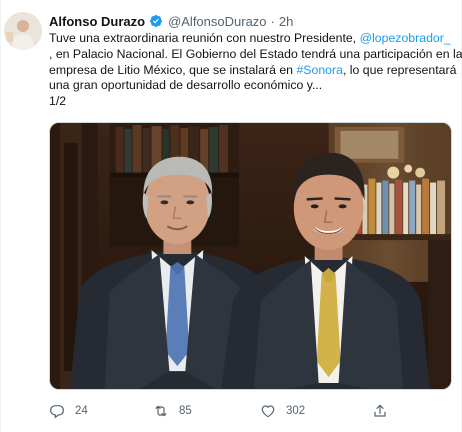  What do you see at coordinates (68, 411) in the screenshot?
I see `reply-button: 24` at bounding box center [68, 411].